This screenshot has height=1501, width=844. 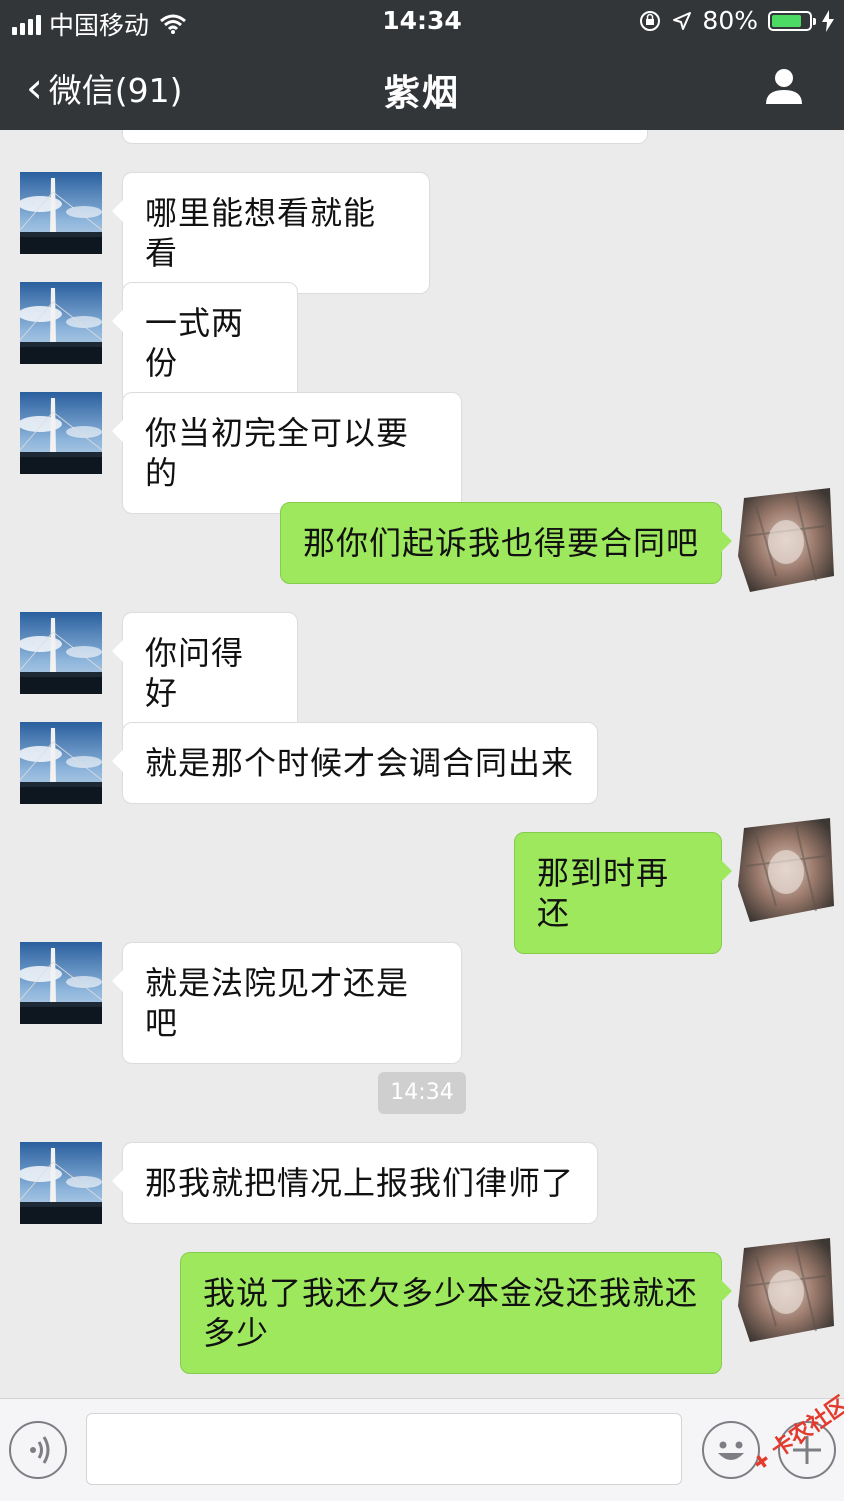 I want to click on outgoing-message-bubble: 那到时再还, so click(x=623, y=893).